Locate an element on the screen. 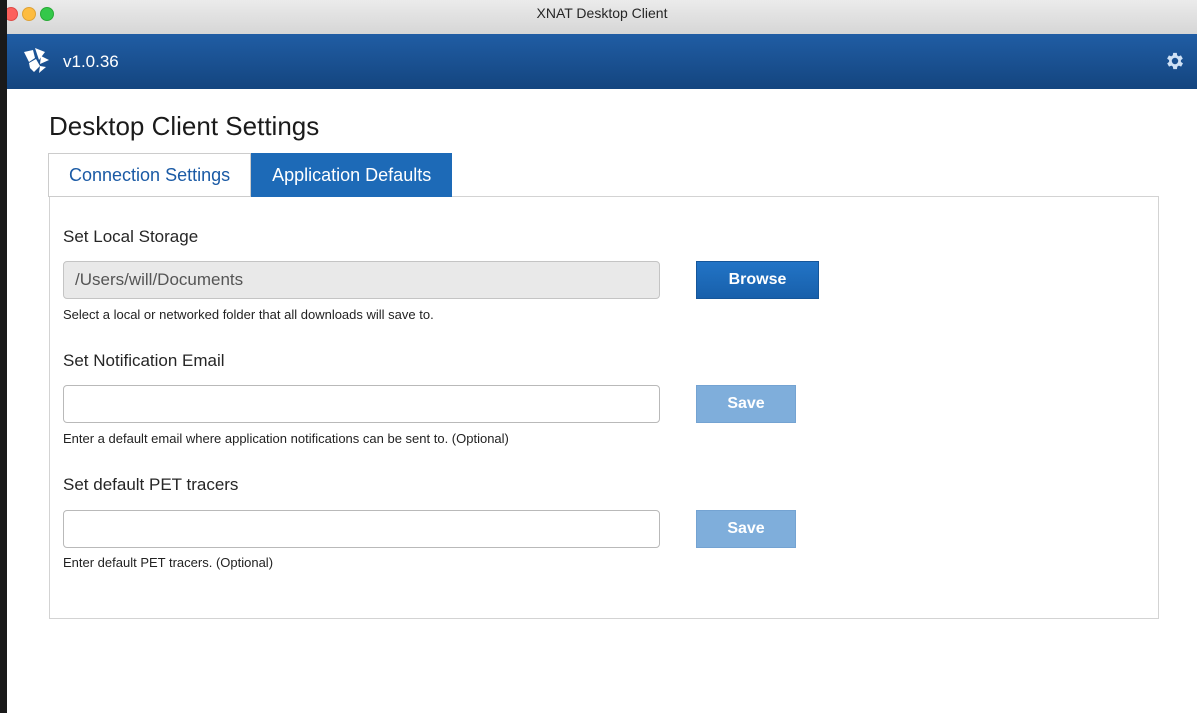 The height and width of the screenshot is (713, 1197). tab-connection-settings: Connection Settings is located at coordinates (150, 175).